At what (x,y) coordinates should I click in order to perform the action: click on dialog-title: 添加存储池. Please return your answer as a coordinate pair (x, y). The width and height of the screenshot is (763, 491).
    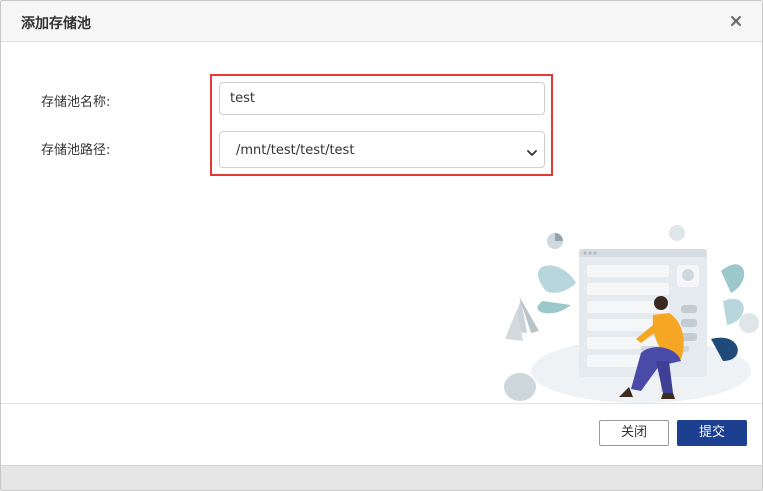
    Looking at the image, I should click on (56, 24).